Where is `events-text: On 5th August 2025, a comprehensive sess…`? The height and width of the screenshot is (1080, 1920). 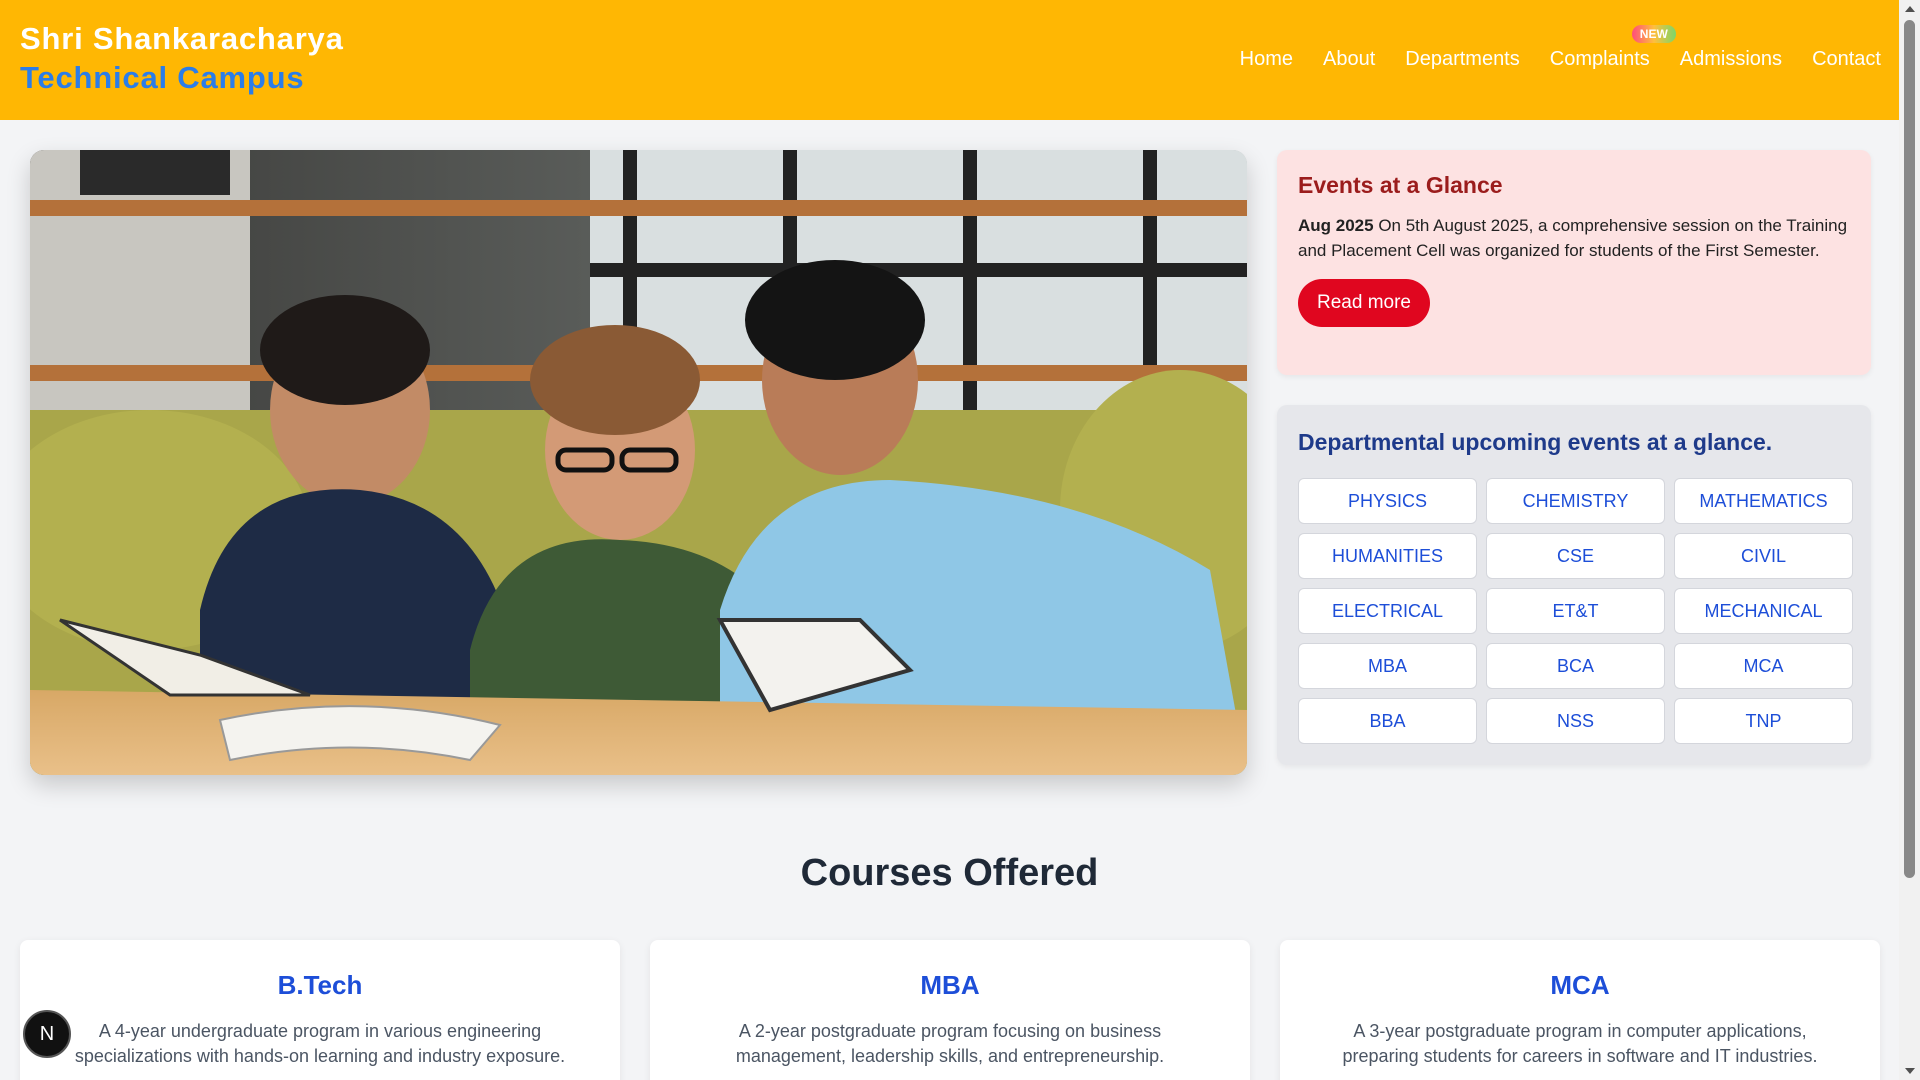
events-text: On 5th August 2025, a comprehensive sess… is located at coordinates (1573, 238).